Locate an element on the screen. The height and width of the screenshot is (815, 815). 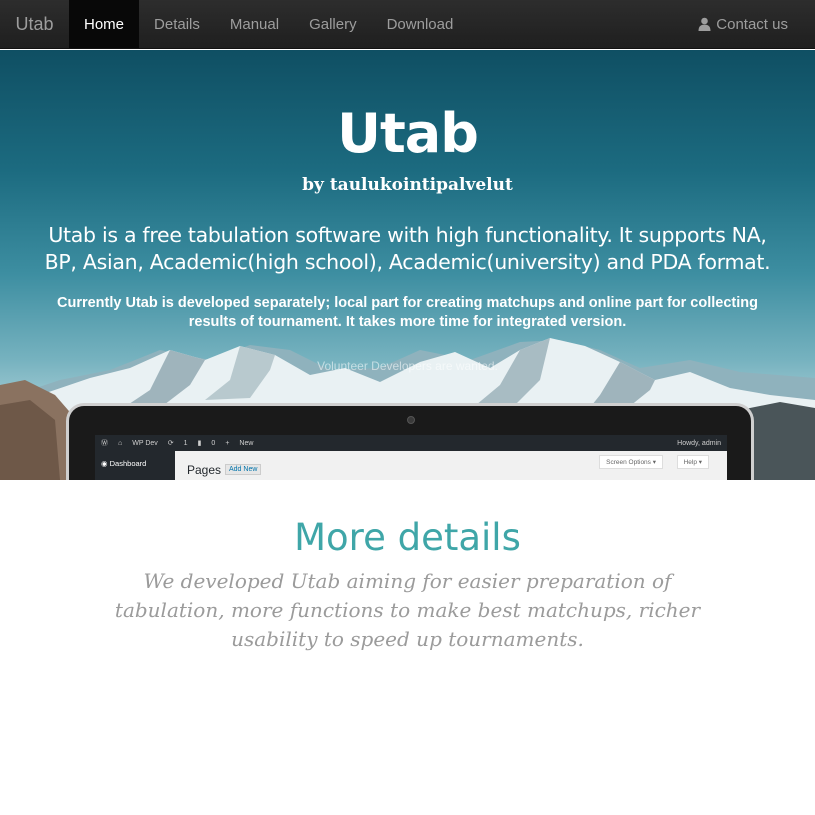
volunteer-text: Volunteer Developers are wanted. is located at coordinates (407, 366).